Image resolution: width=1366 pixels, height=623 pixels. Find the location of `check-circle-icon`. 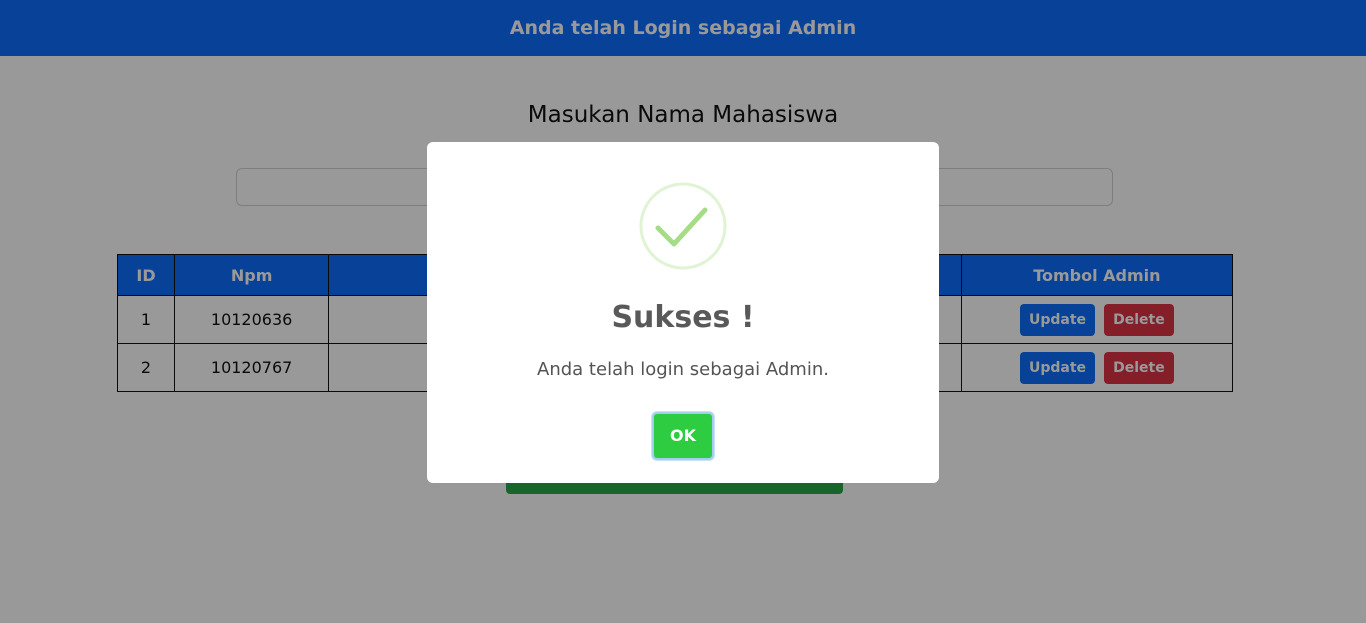

check-circle-icon is located at coordinates (683, 226).